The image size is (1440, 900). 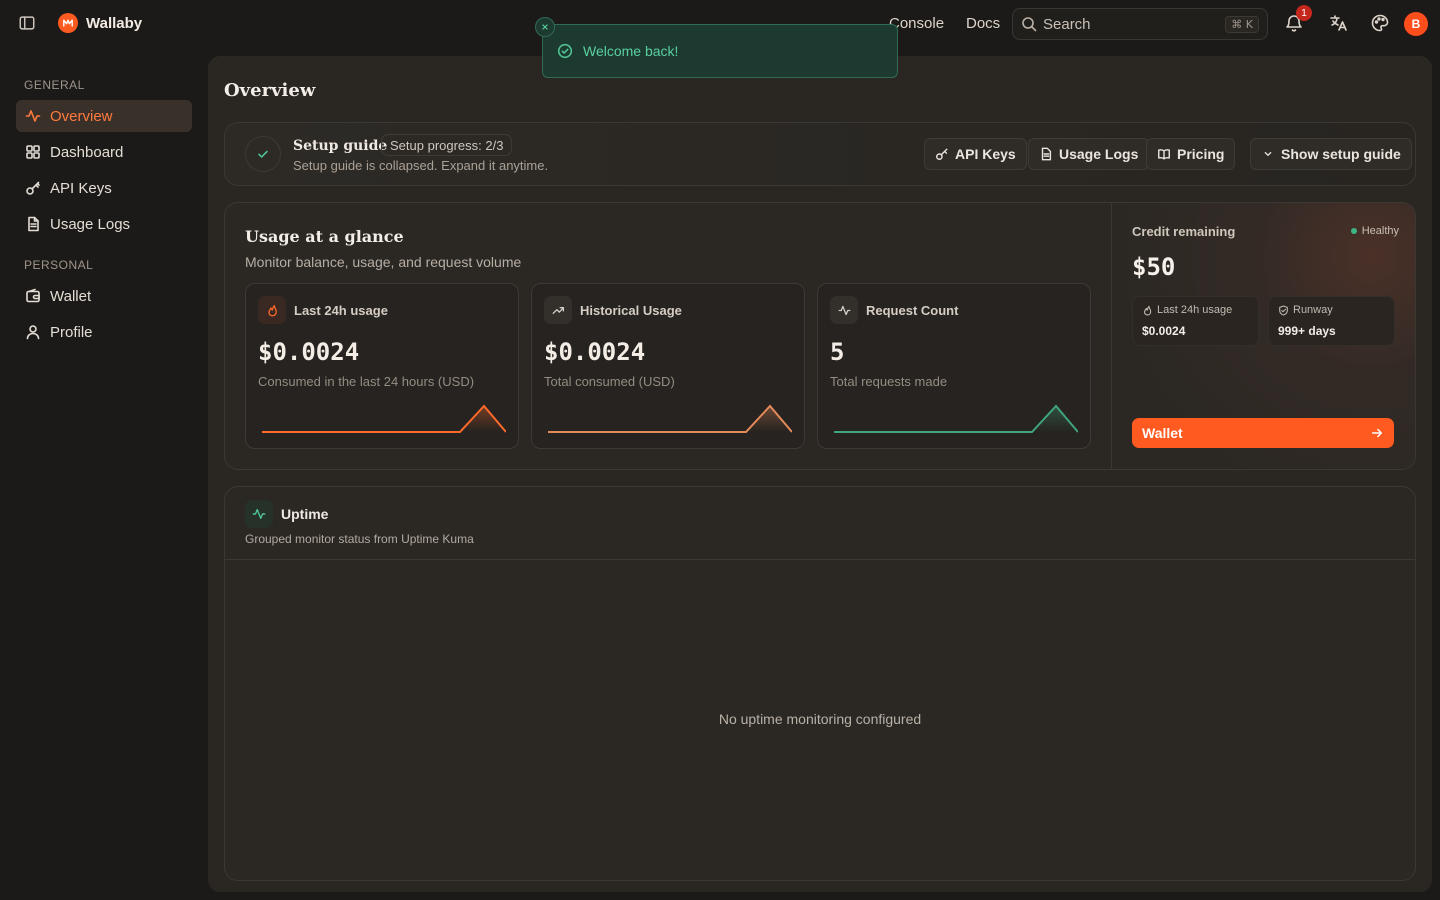 I want to click on show-setup-guide-button: Show setup guide, so click(x=1331, y=154).